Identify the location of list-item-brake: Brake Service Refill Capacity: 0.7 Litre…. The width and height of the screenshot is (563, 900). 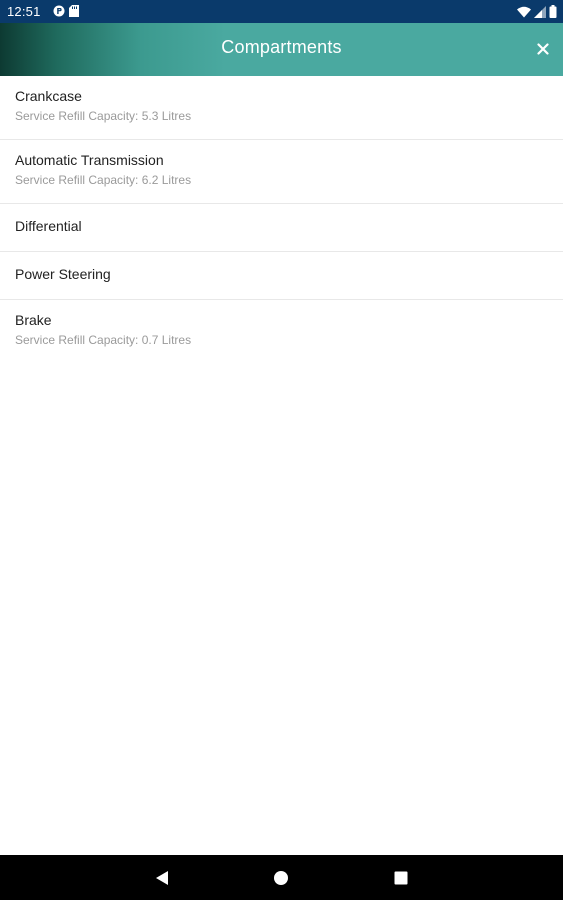
(281, 332).